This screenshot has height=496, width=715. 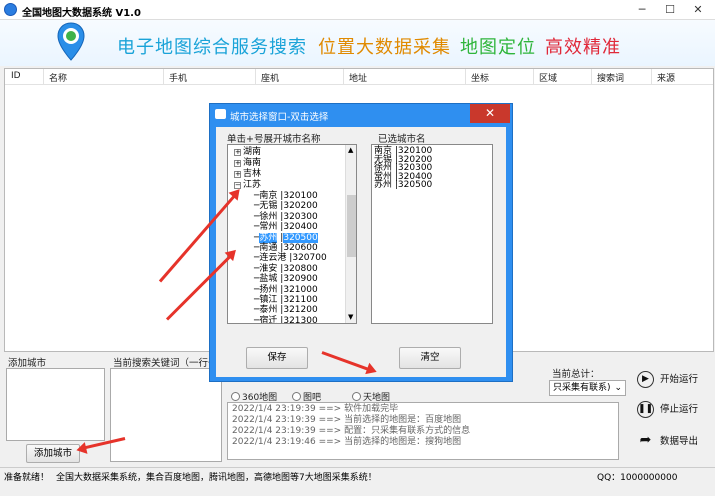 What do you see at coordinates (315, 409) in the screenshot?
I see `log-row: 2022/1/4 23:19:39 ==> 软件加载完毕` at bounding box center [315, 409].